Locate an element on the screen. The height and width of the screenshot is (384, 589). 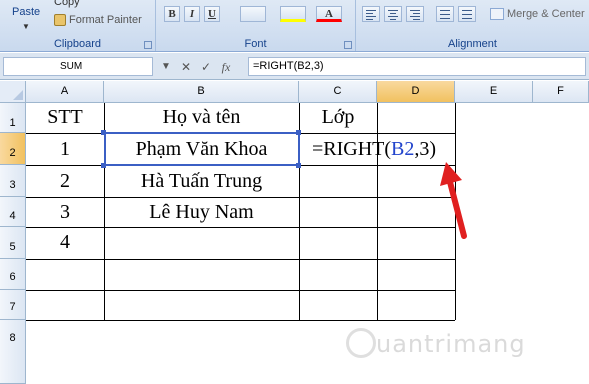
formula-input: =RIGHT(B2,3) is located at coordinates (417, 66).